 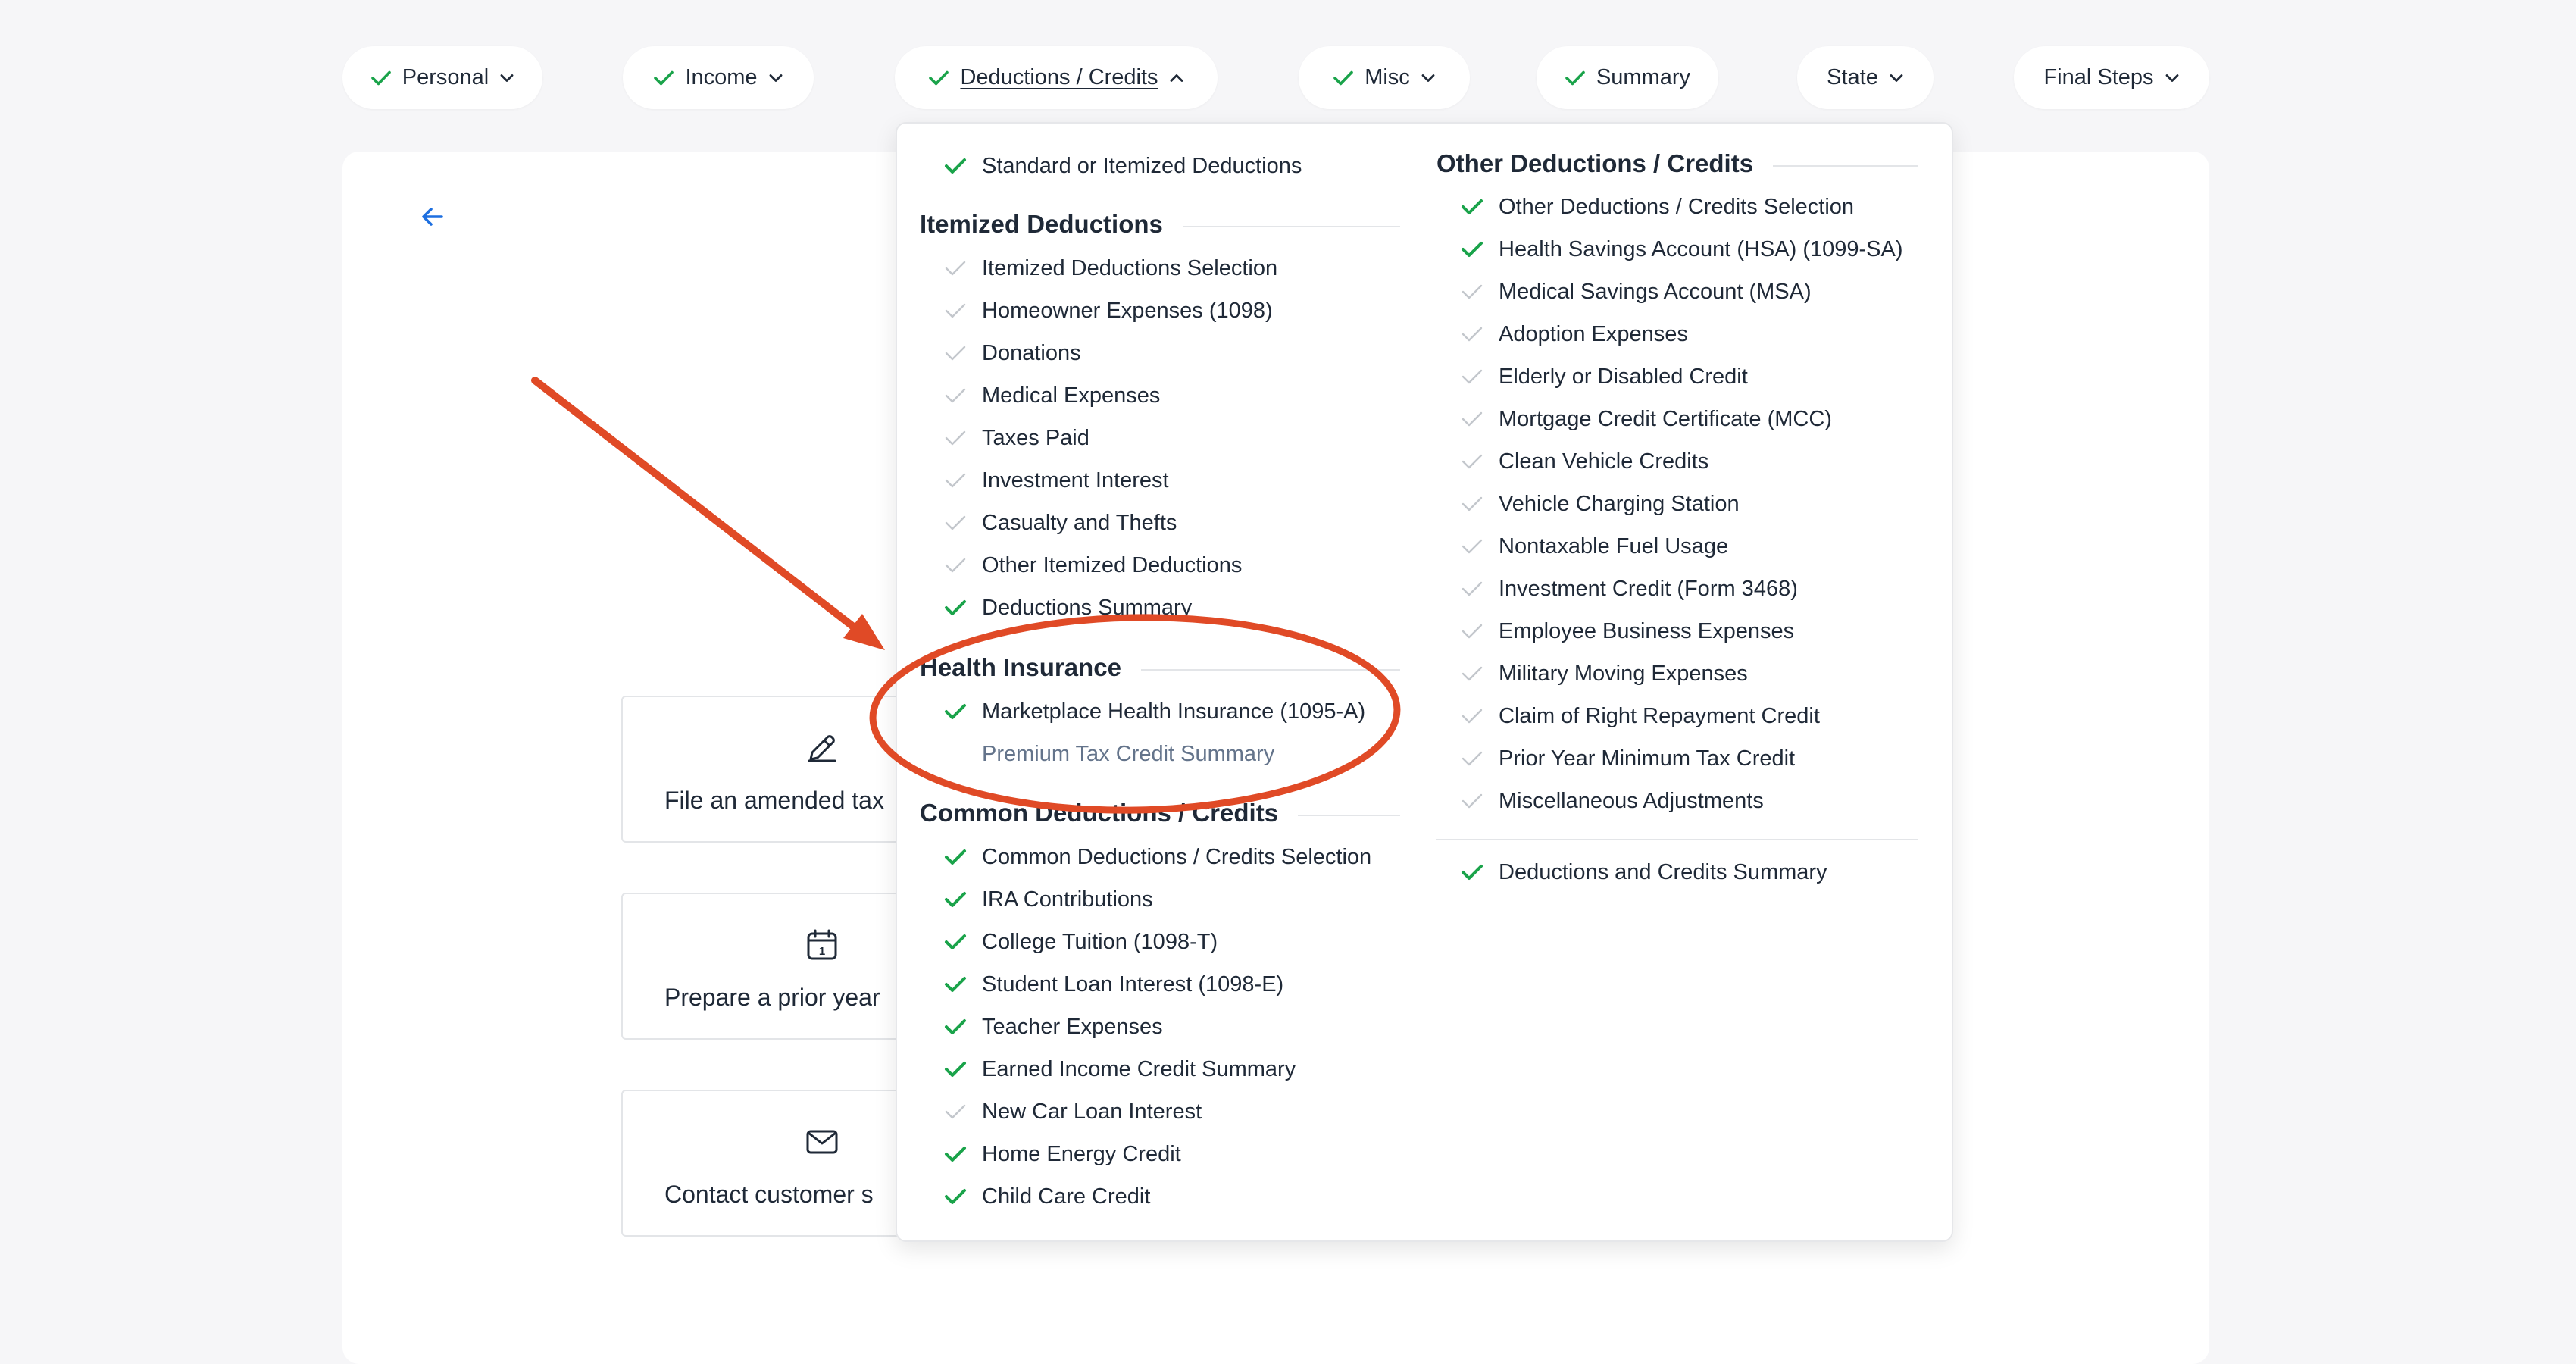 What do you see at coordinates (769, 1194) in the screenshot?
I see `card-label: Contact customer s` at bounding box center [769, 1194].